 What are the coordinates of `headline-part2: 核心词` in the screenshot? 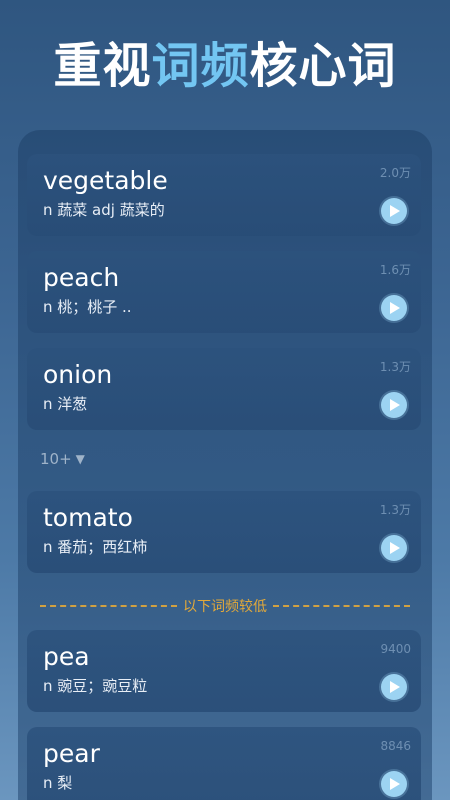 It's located at (323, 66).